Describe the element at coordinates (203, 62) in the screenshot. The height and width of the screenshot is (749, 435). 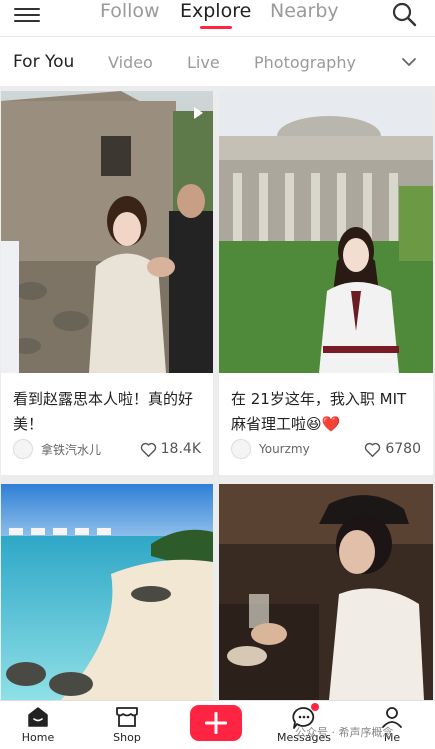
I see `category-live: Live` at that location.